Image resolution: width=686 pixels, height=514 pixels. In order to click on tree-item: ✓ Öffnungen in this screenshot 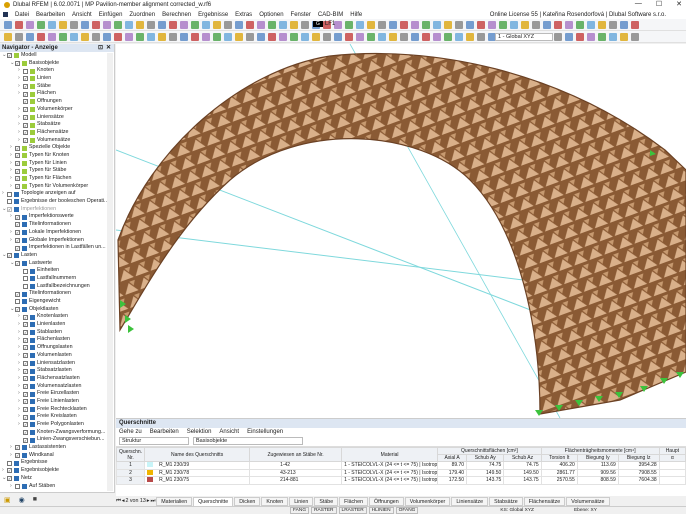, I will do `click(57, 102)`.